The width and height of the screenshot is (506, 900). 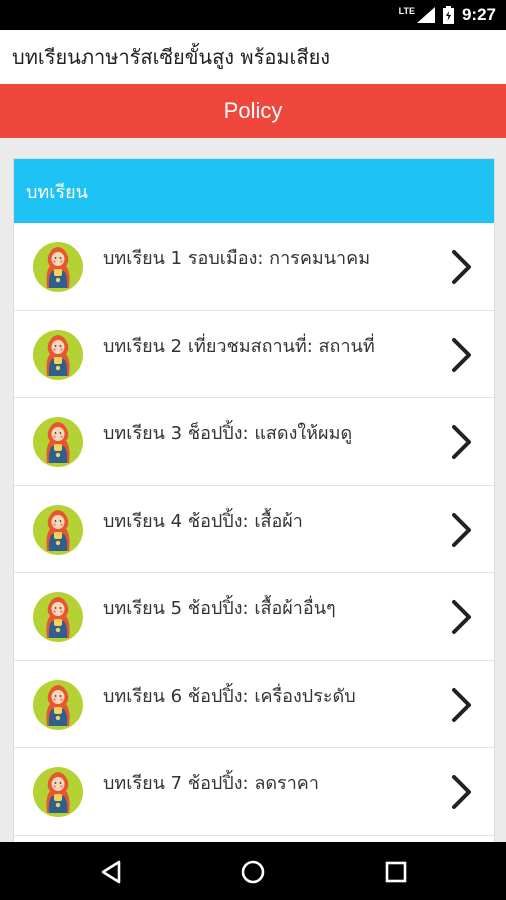 I want to click on lesson-label: บทเรียน 7 ช้อปปิ้ง: ลดราคา, so click(x=211, y=783).